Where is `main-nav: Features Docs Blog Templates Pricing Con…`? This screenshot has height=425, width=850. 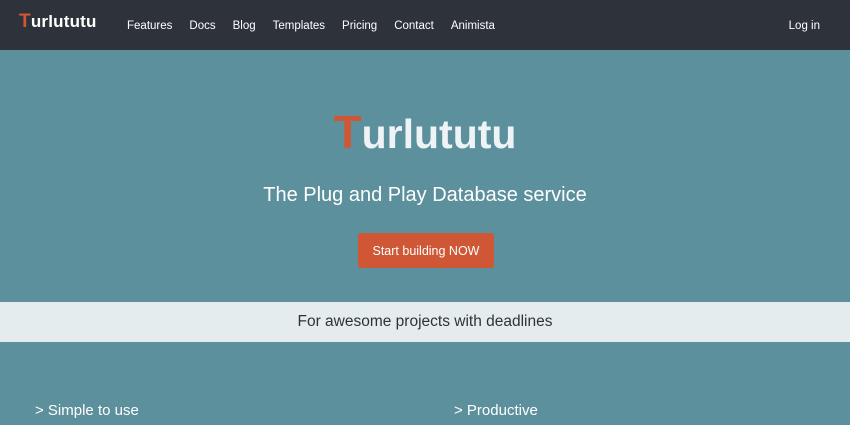 main-nav: Features Docs Blog Templates Pricing Con… is located at coordinates (319, 25).